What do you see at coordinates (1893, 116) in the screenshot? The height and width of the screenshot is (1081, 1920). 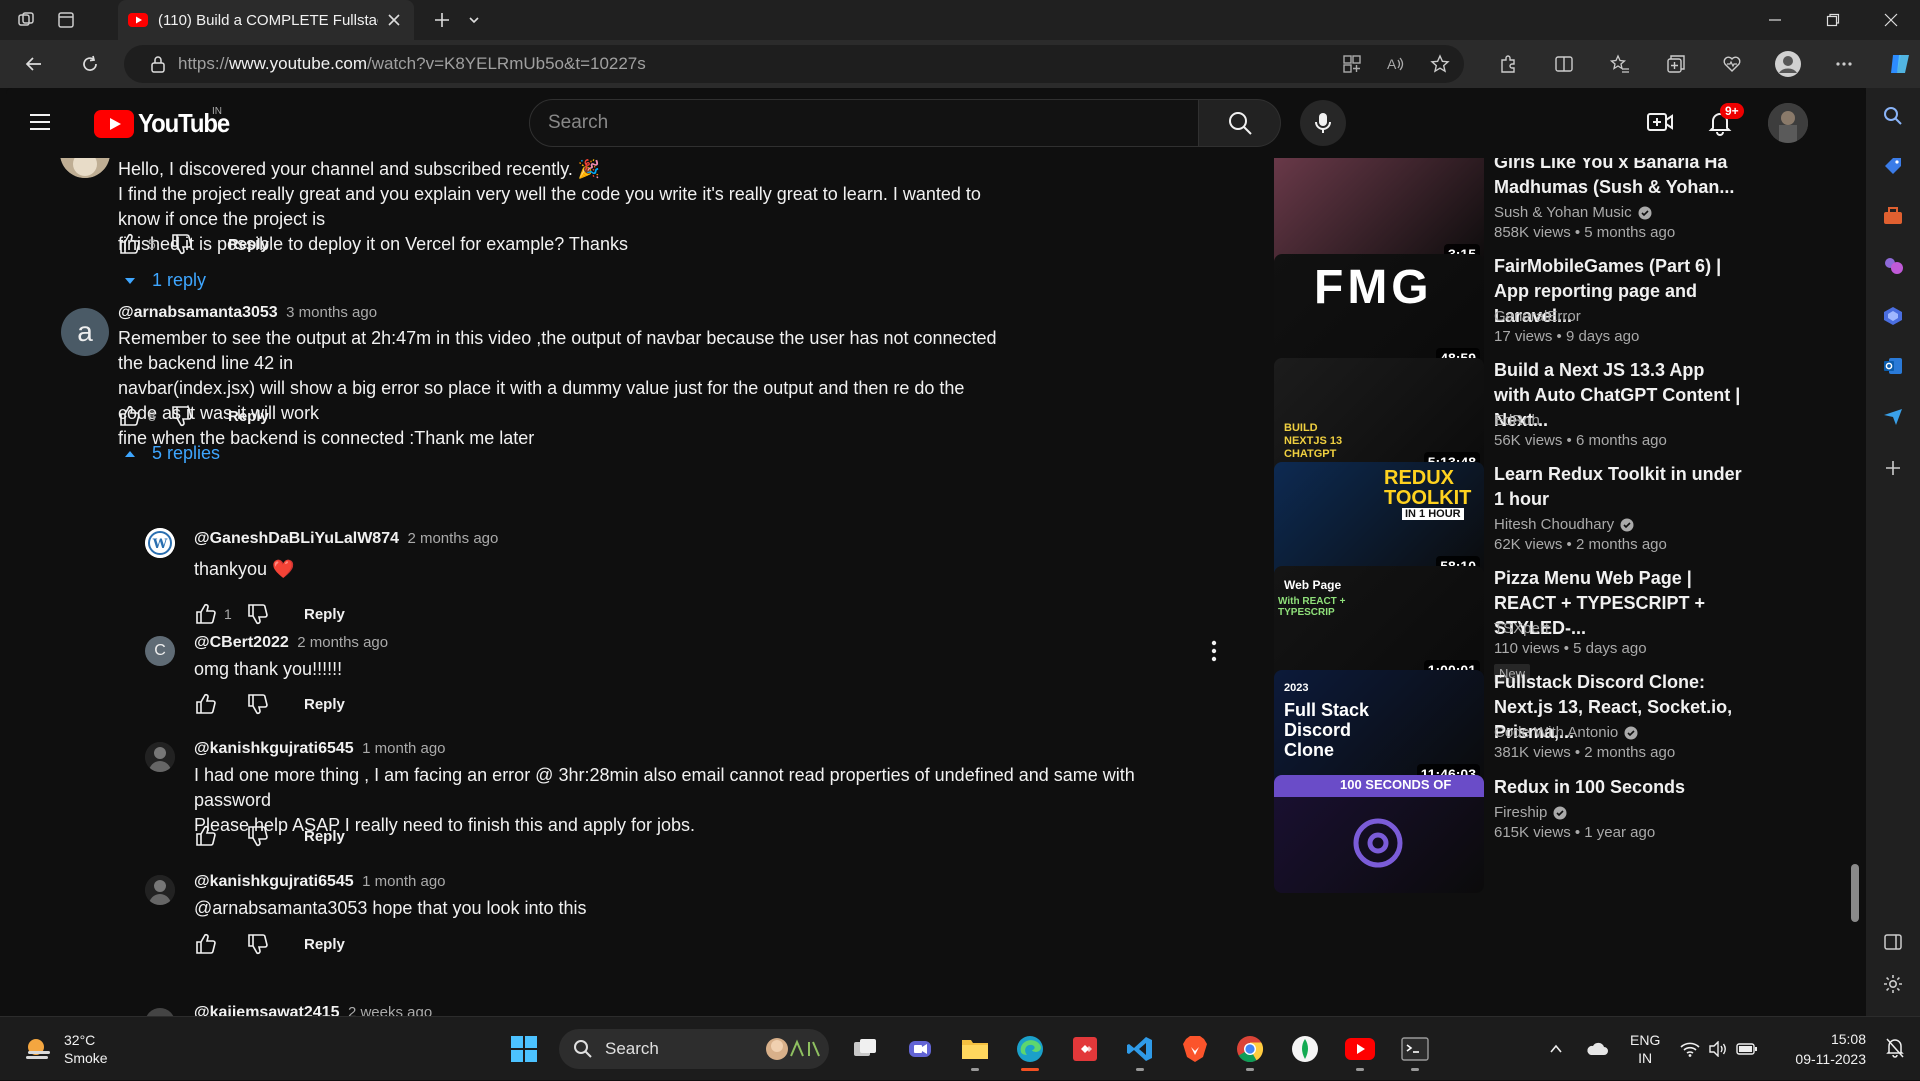 I see `sidebar-search-icon` at bounding box center [1893, 116].